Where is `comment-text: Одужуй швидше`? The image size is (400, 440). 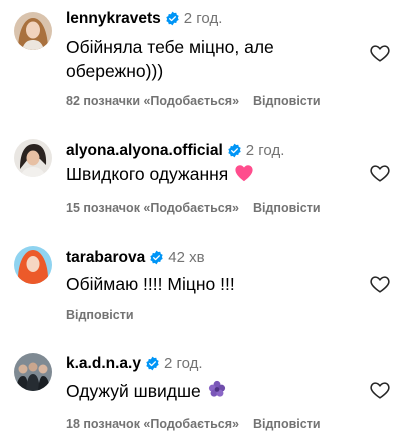 comment-text: Одужуй швидше is located at coordinates (211, 392).